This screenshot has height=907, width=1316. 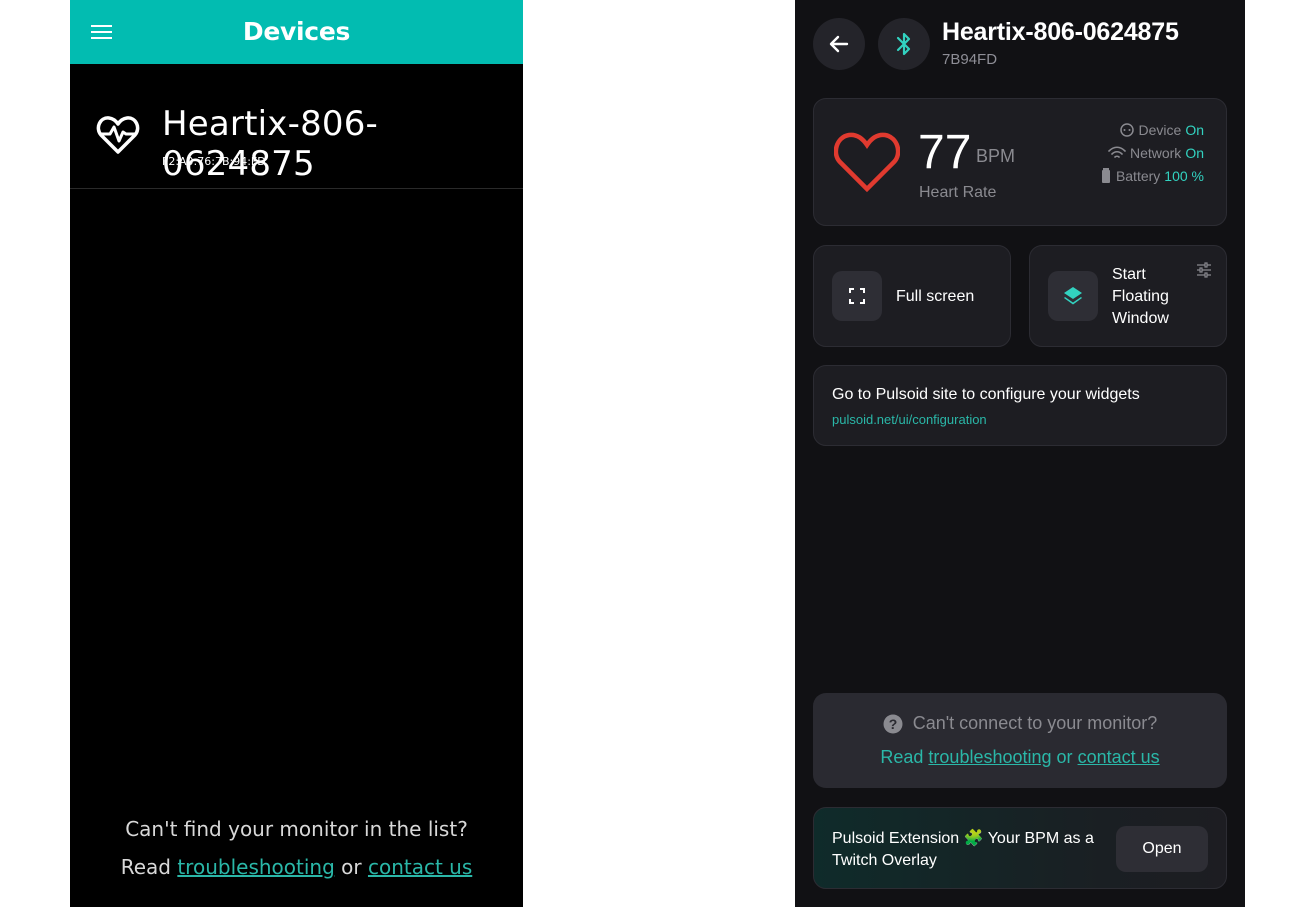 I want to click on help-question-row: ? Can't connect to your monitor?, so click(x=1020, y=723).